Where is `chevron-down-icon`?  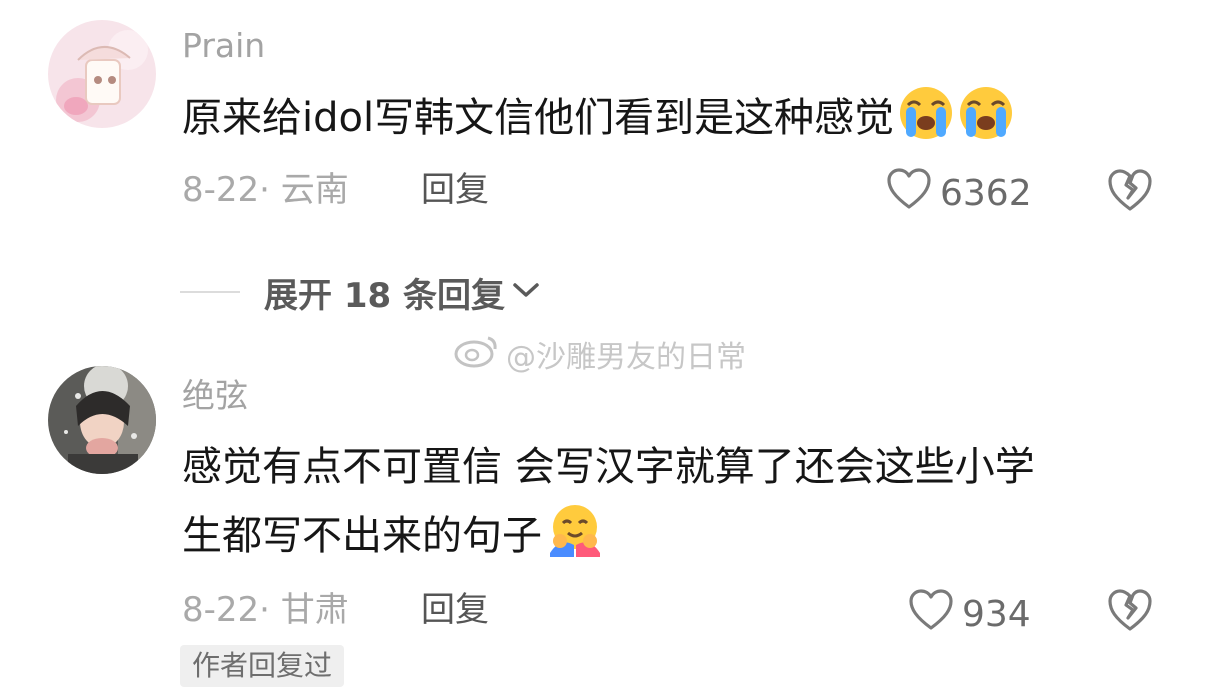
chevron-down-icon is located at coordinates (526, 292).